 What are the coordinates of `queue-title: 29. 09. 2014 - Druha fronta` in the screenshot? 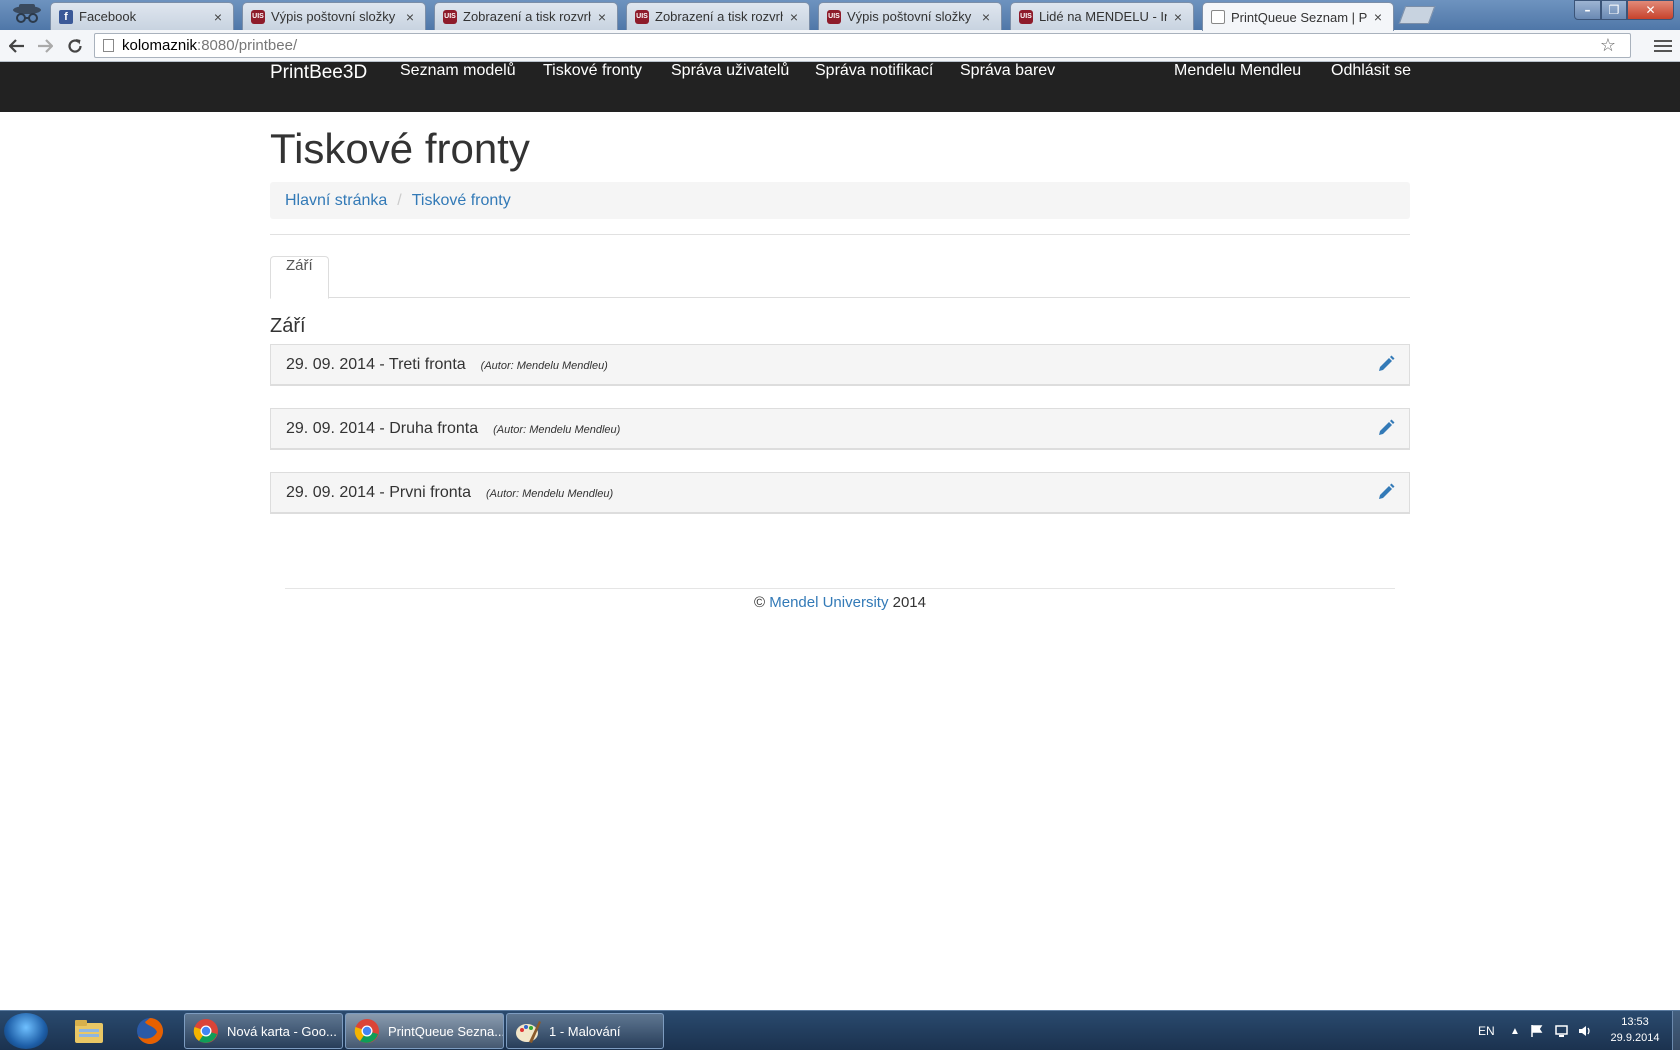 It's located at (382, 428).